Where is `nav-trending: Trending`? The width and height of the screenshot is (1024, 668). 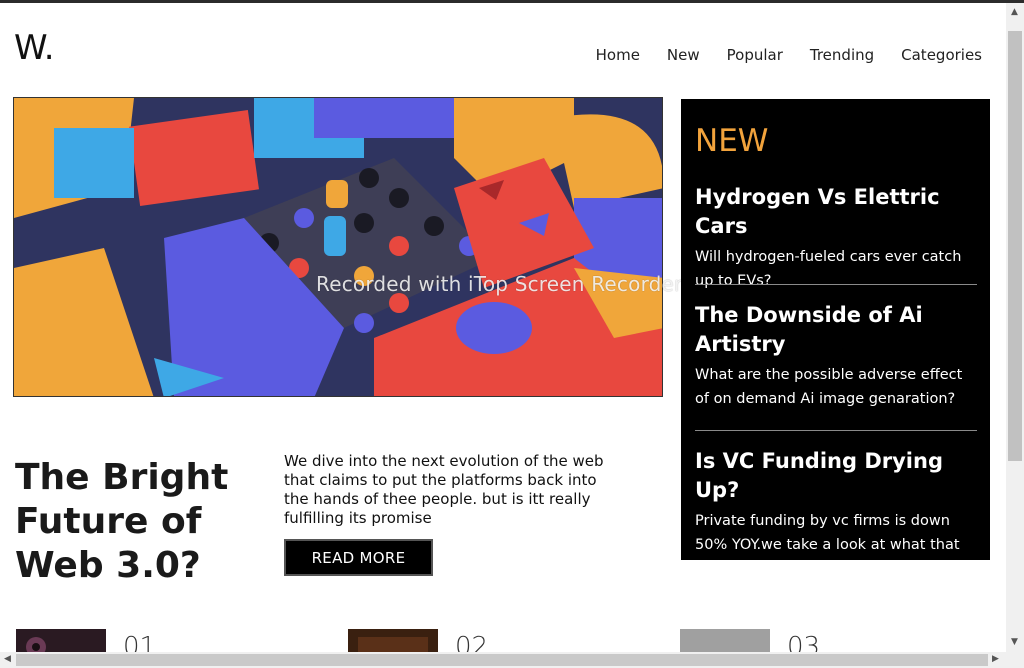
nav-trending: Trending is located at coordinates (842, 55).